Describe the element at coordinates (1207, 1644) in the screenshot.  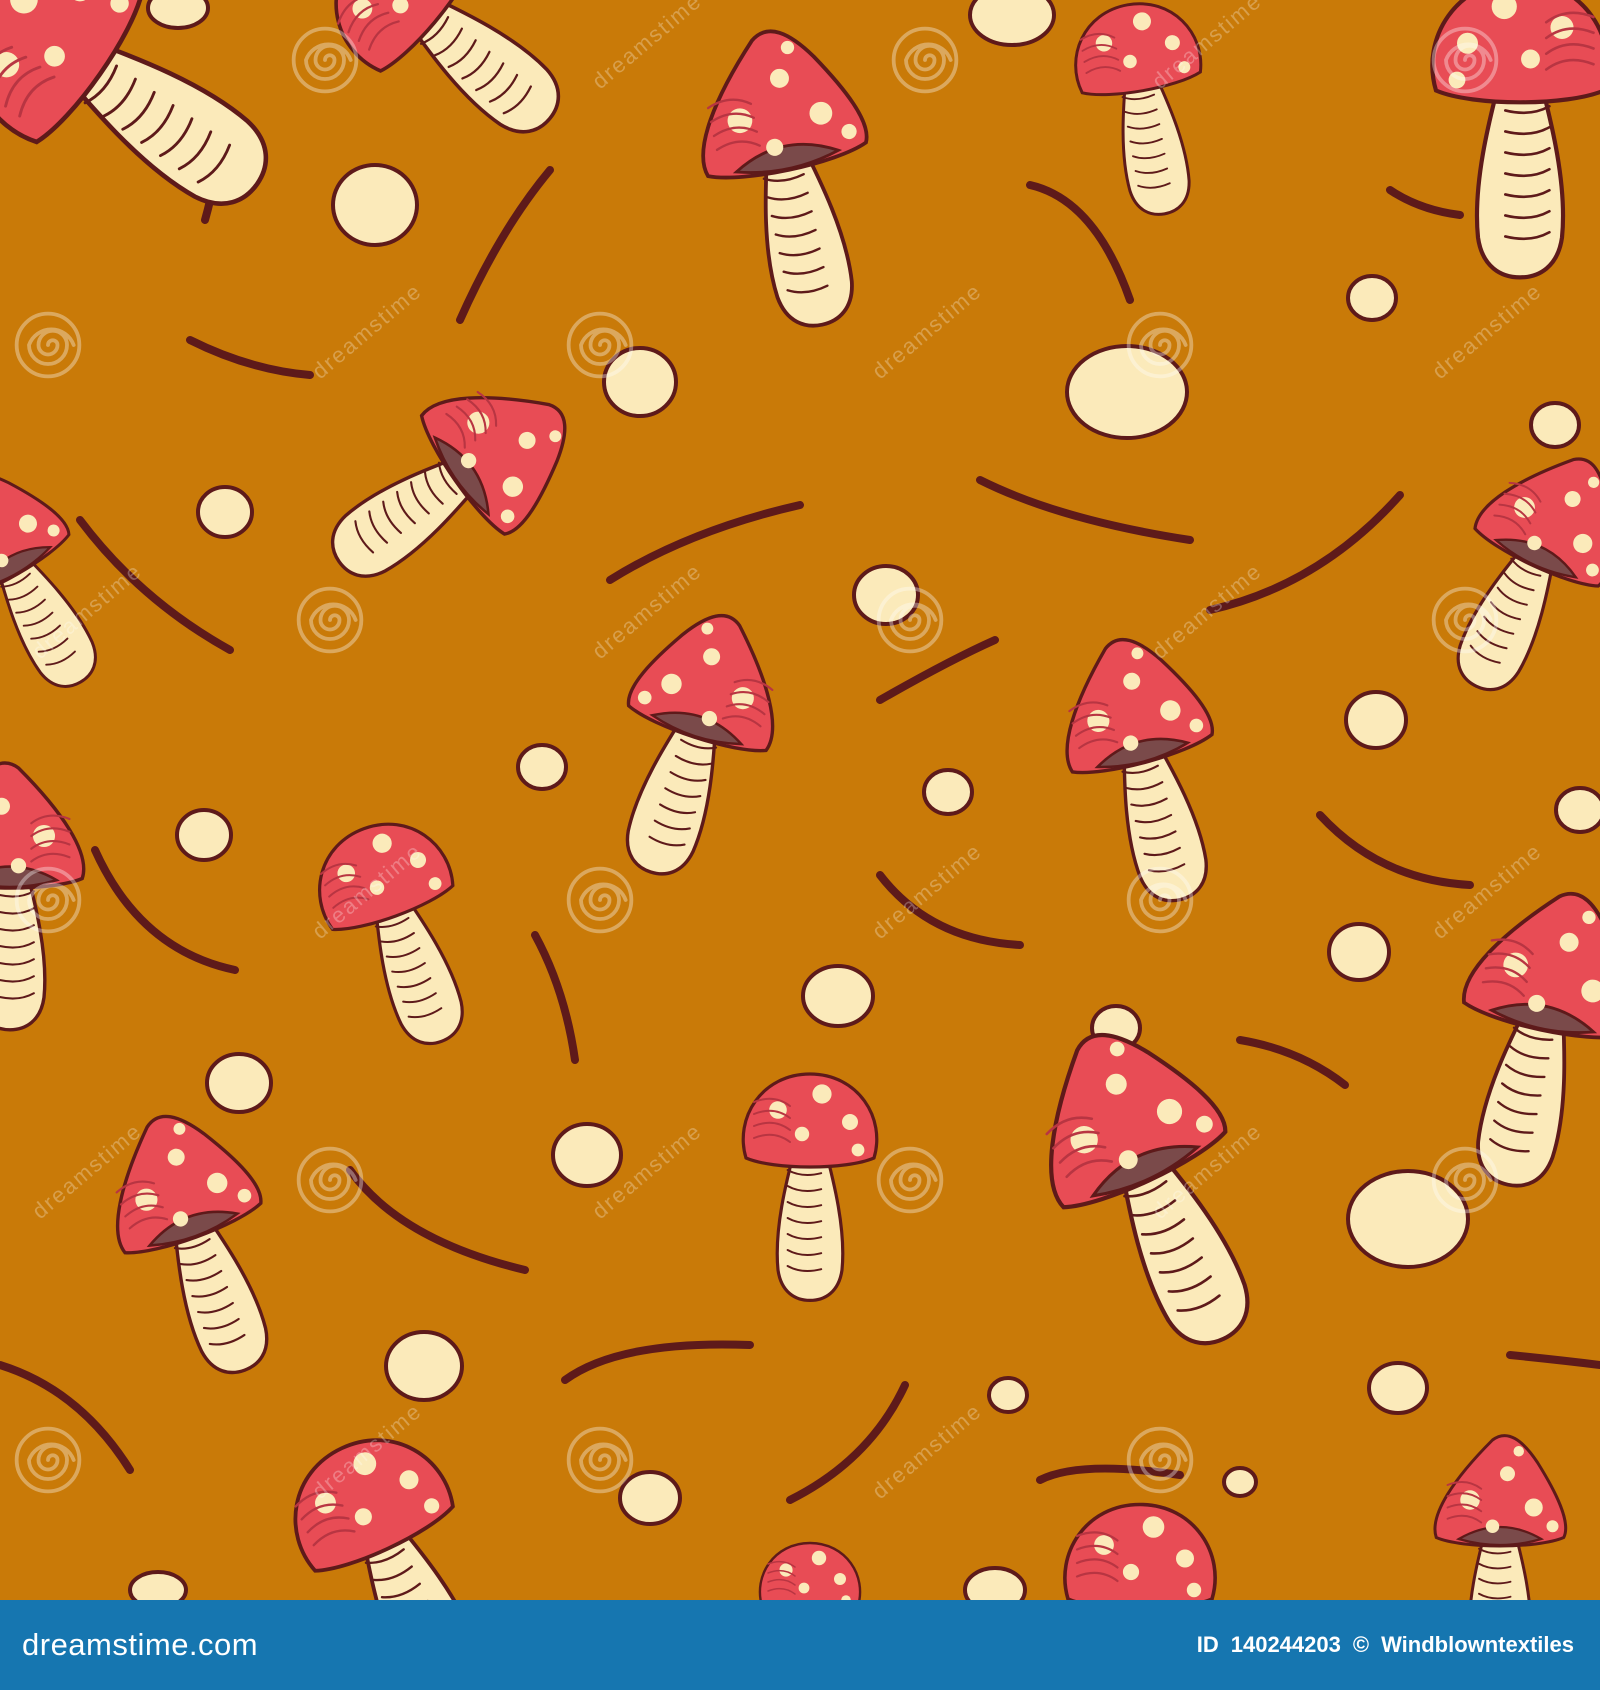
I see `id-label: ID` at that location.